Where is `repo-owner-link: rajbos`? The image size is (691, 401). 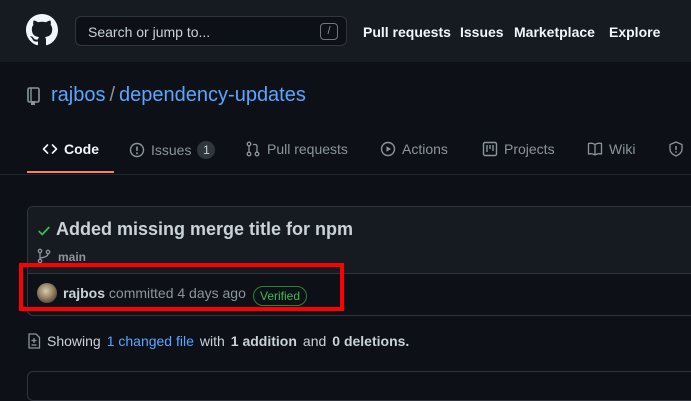
repo-owner-link: rajbos is located at coordinates (78, 95).